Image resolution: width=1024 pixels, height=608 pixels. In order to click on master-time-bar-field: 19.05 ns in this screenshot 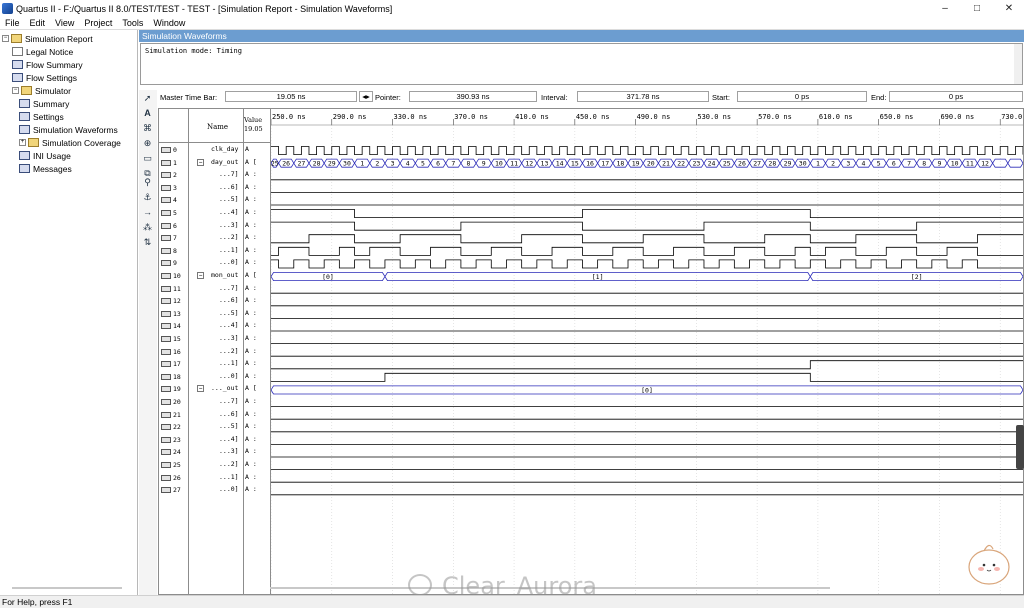, I will do `click(291, 96)`.